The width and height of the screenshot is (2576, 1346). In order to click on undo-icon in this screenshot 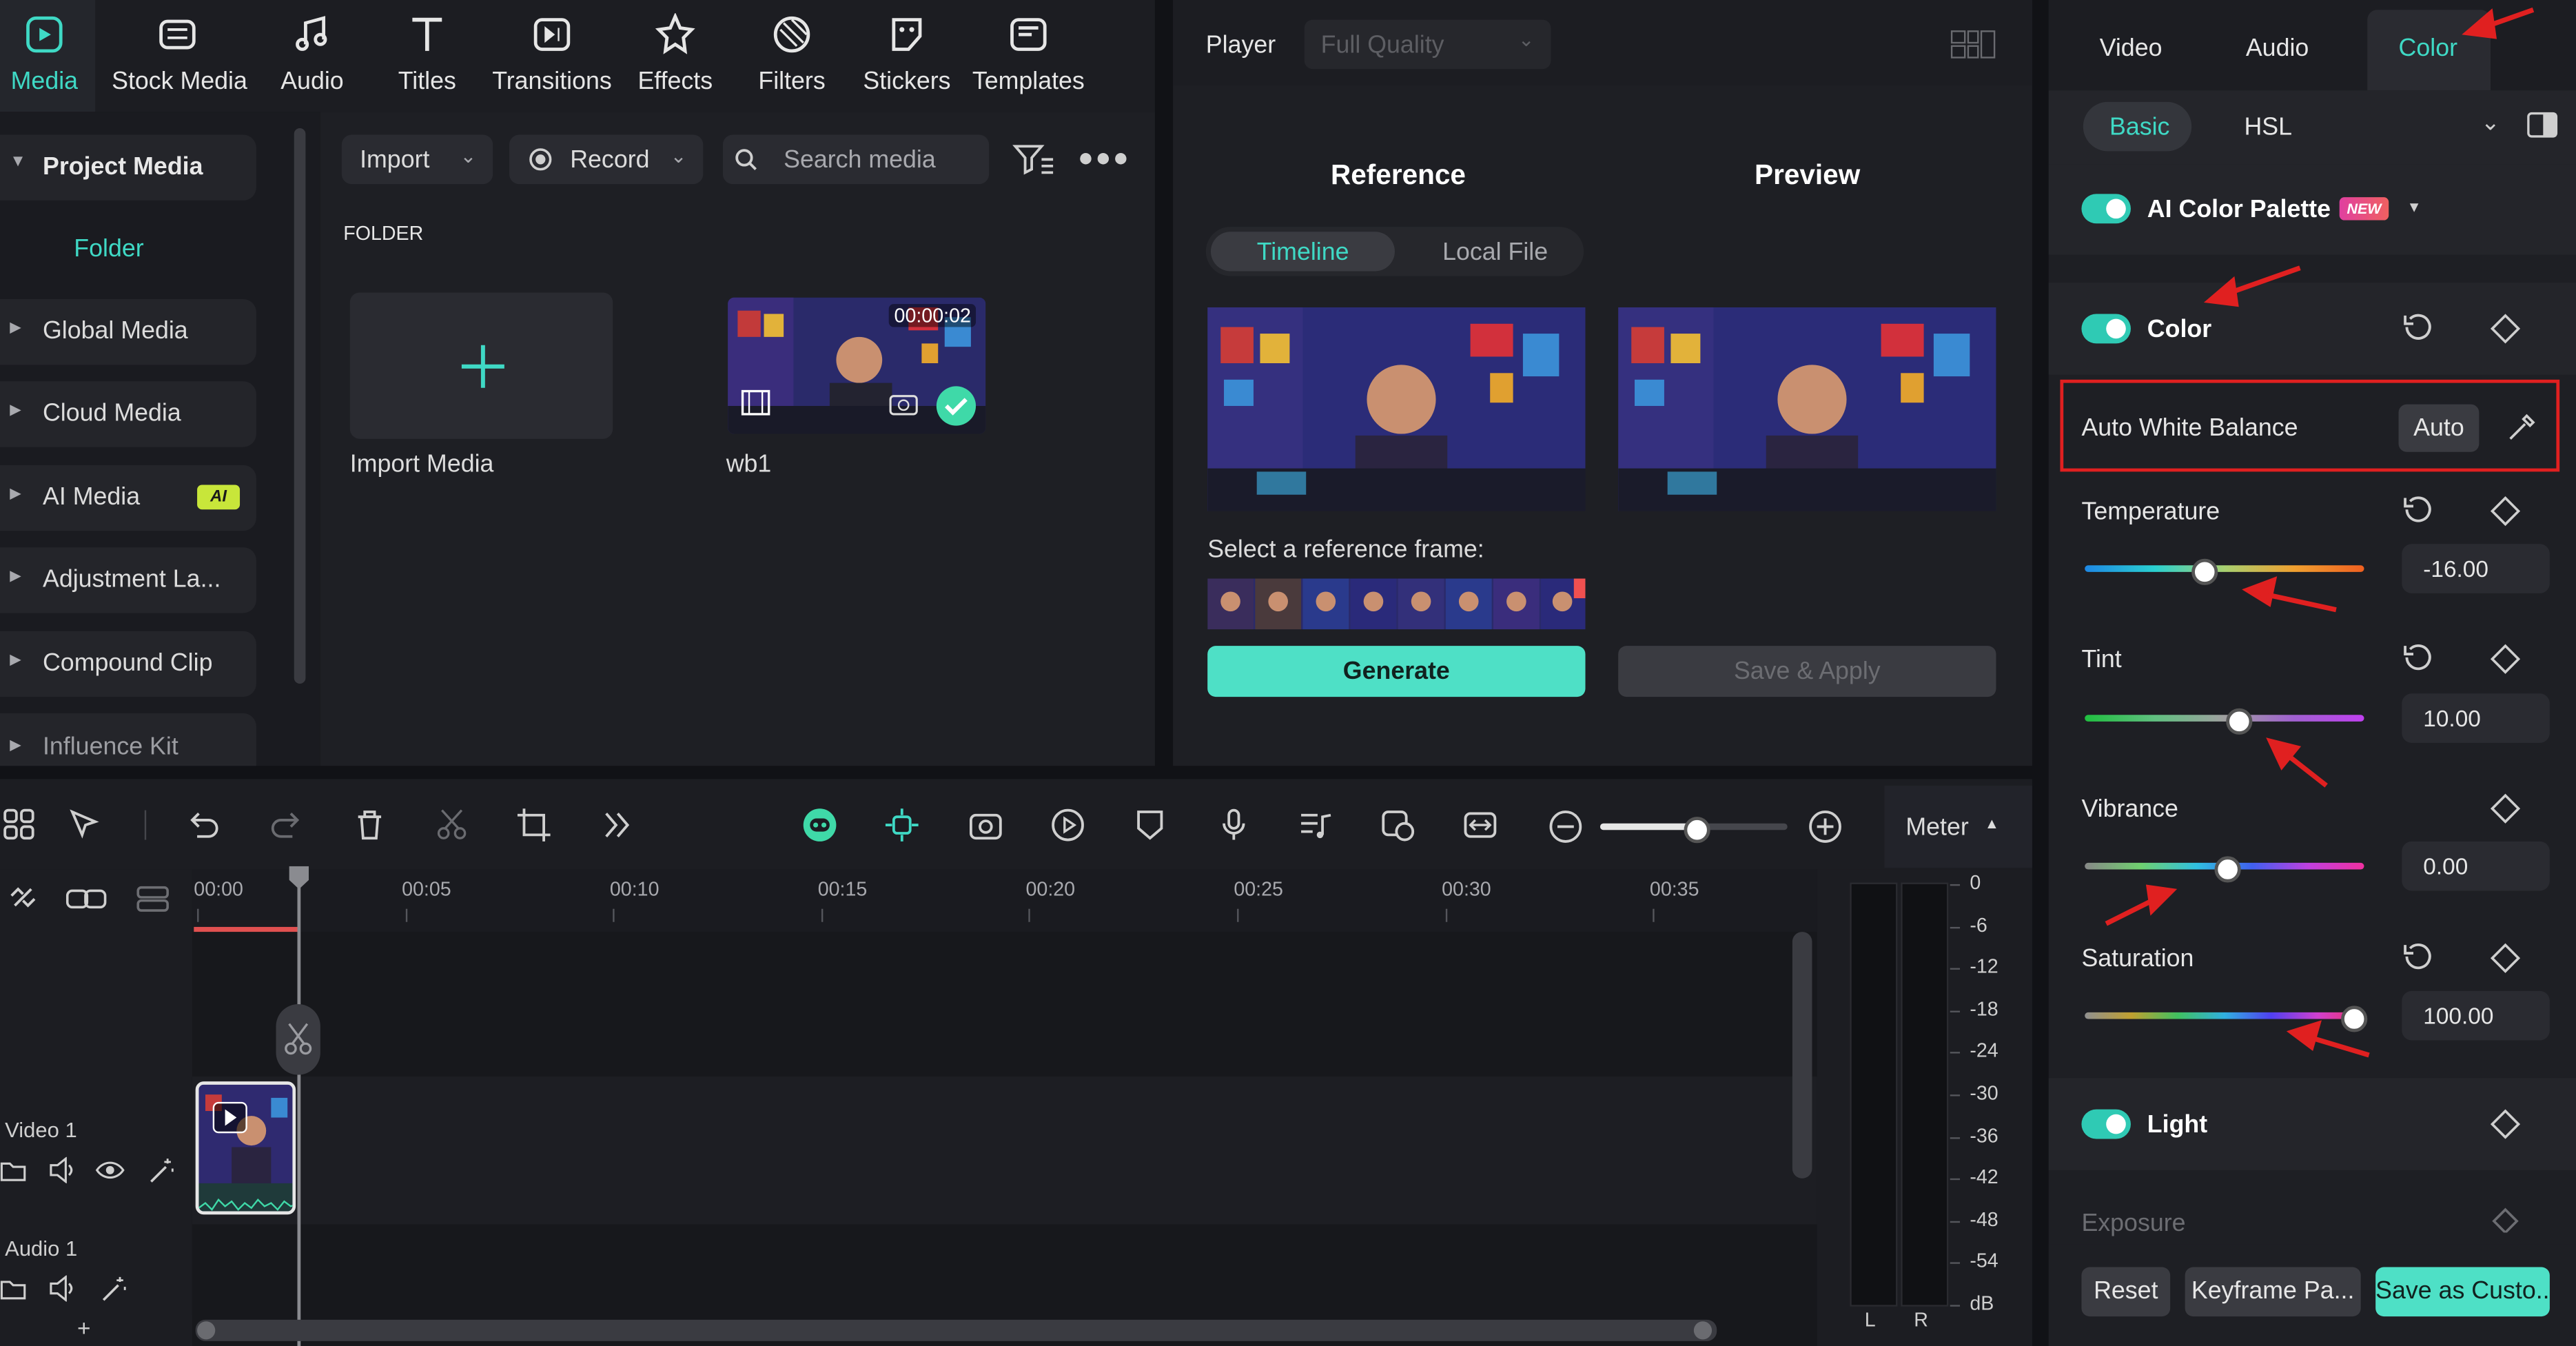, I will do `click(203, 825)`.